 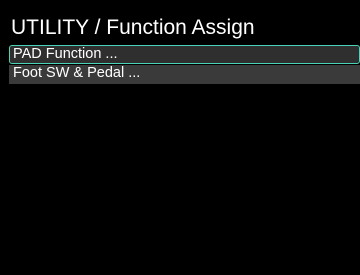 What do you see at coordinates (133, 27) in the screenshot?
I see `page-title: UTILITY / Function Assign` at bounding box center [133, 27].